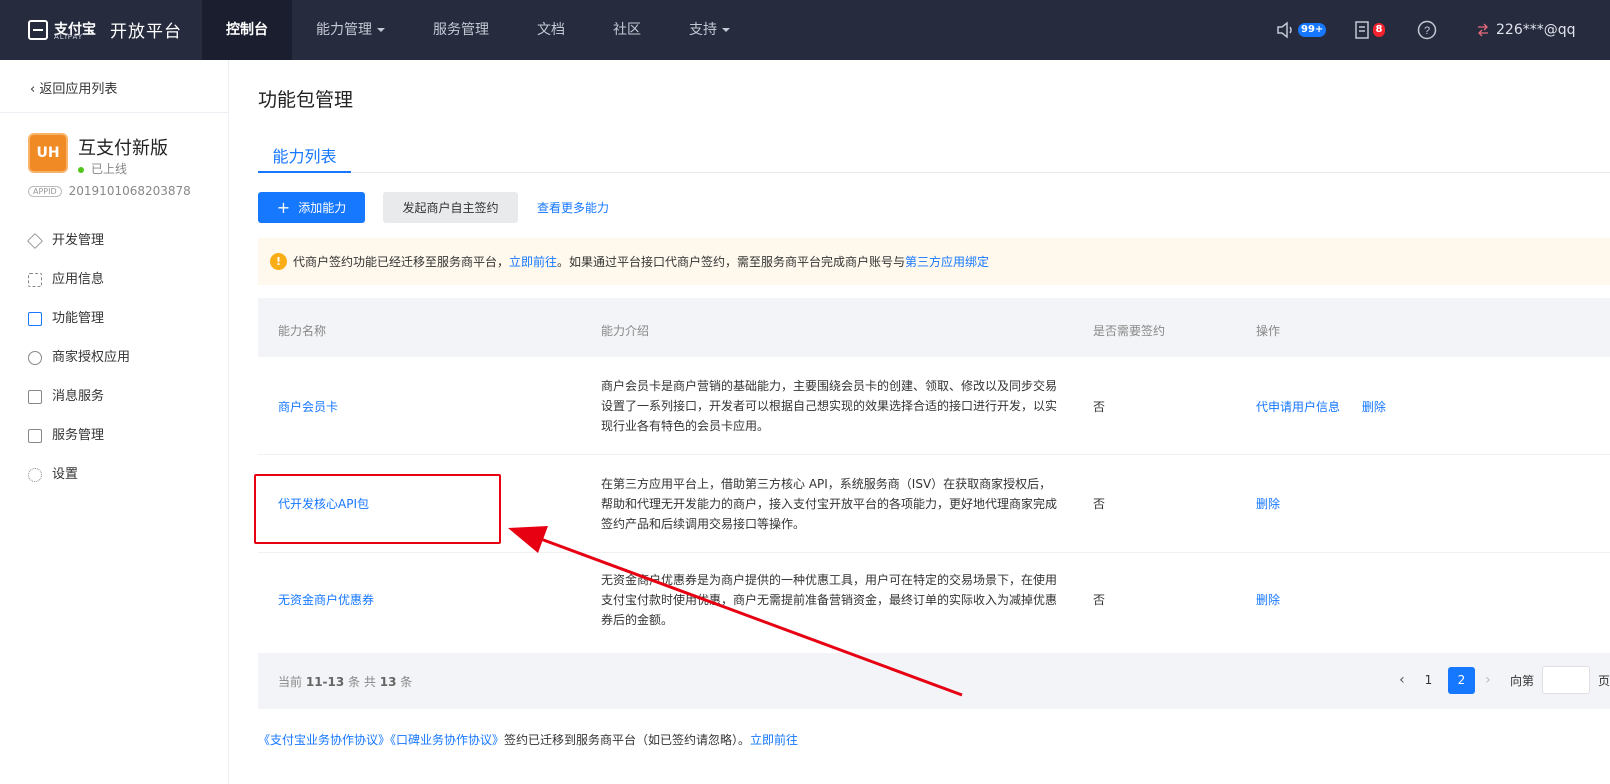  I want to click on nav-docs-label: 文档, so click(551, 30).